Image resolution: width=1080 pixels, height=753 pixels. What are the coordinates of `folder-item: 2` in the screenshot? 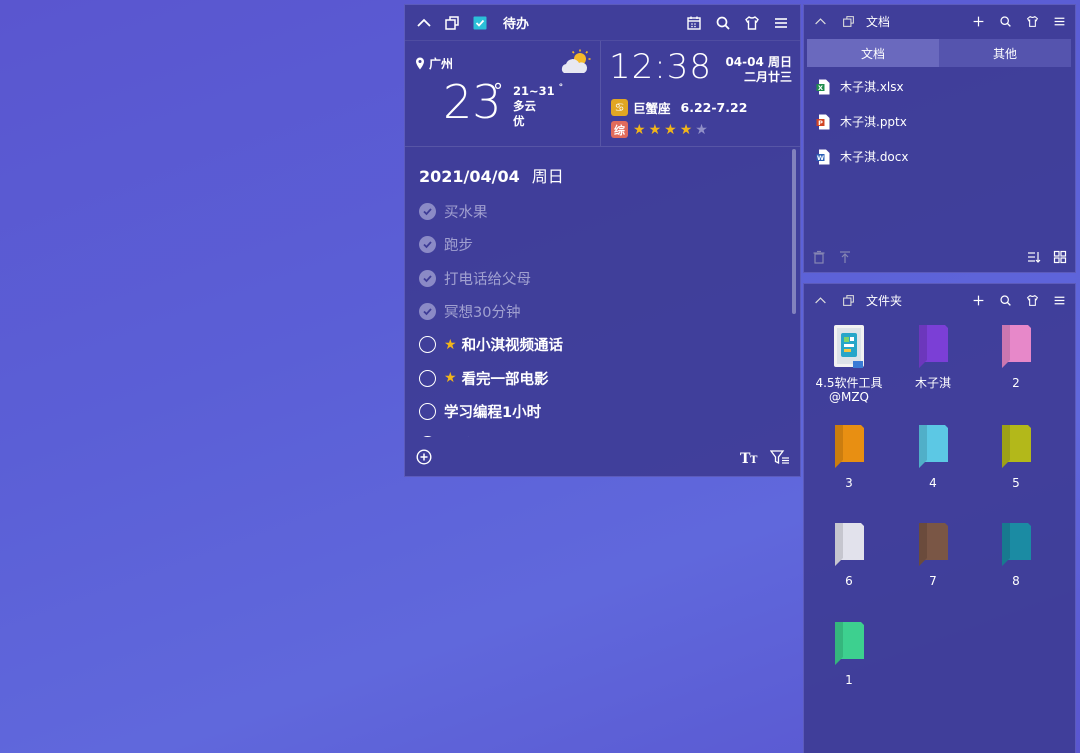 It's located at (1016, 357).